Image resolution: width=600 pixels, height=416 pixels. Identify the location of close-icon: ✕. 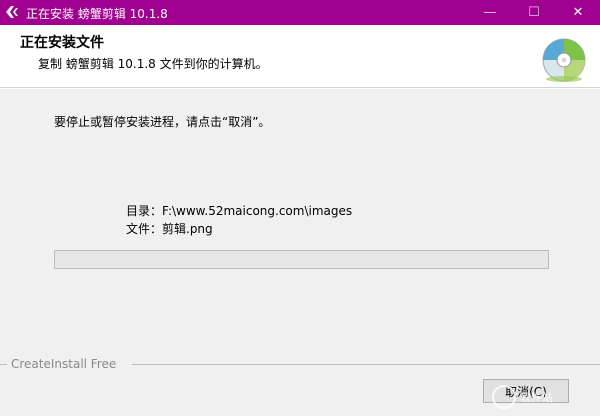
(578, 12).